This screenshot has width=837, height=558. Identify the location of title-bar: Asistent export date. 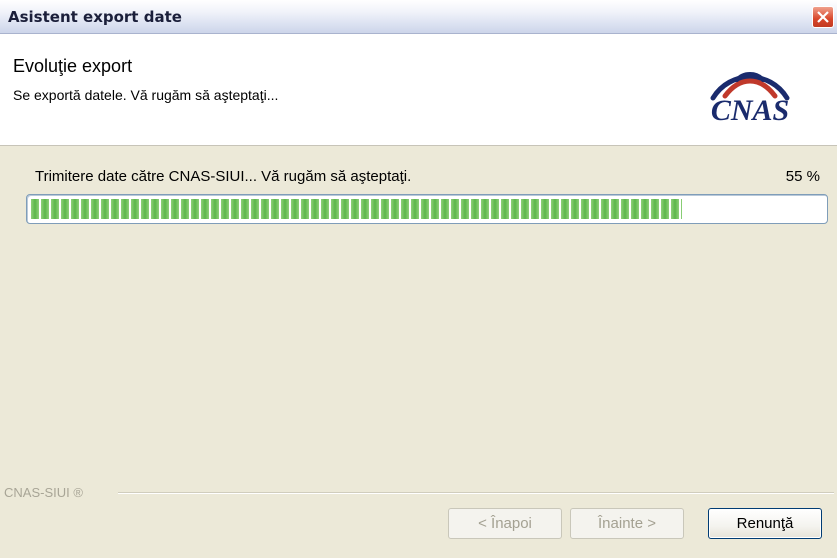
(418, 17).